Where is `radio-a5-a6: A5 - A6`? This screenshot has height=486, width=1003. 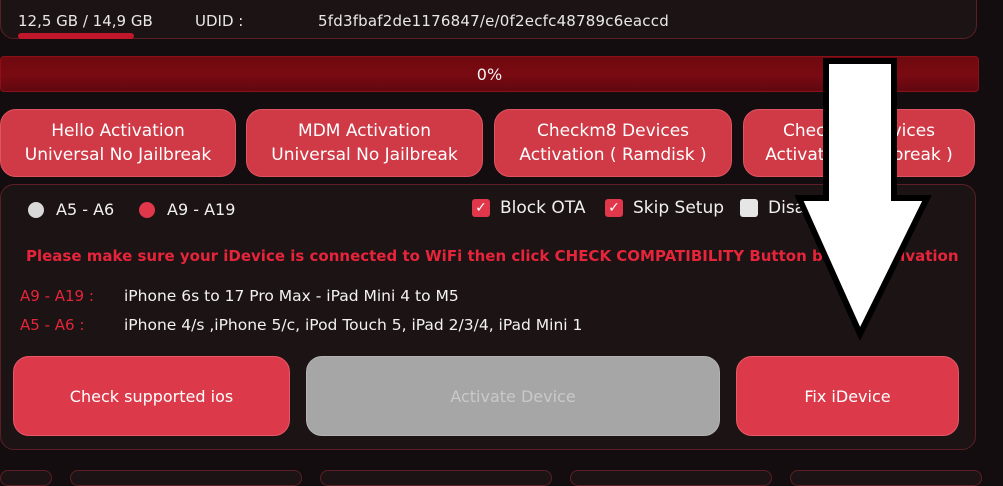 radio-a5-a6: A5 - A6 is located at coordinates (71, 209).